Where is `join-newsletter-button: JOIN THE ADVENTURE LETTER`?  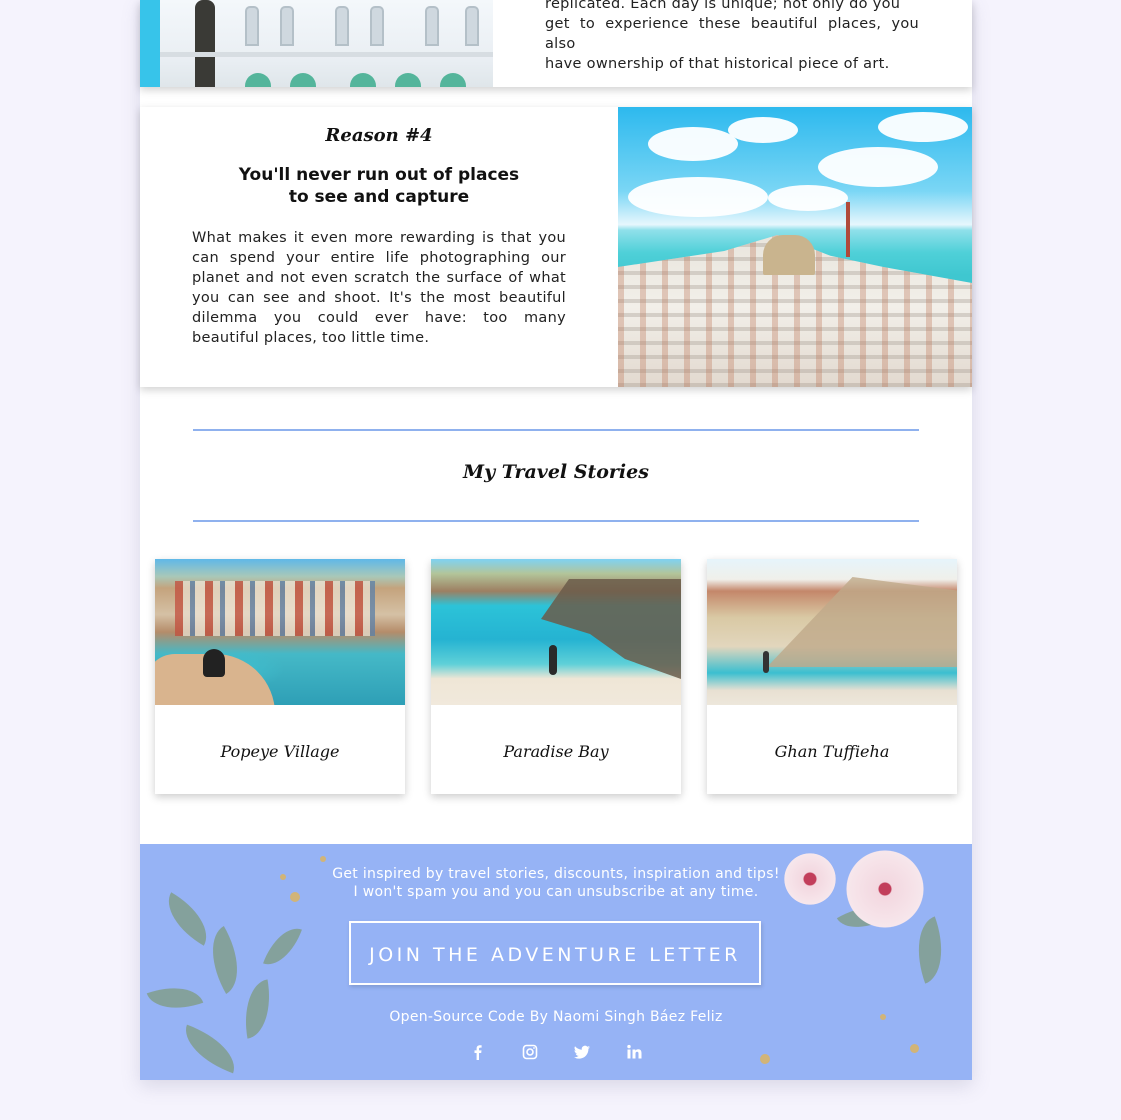
join-newsletter-button: JOIN THE ADVENTURE LETTER is located at coordinates (555, 953).